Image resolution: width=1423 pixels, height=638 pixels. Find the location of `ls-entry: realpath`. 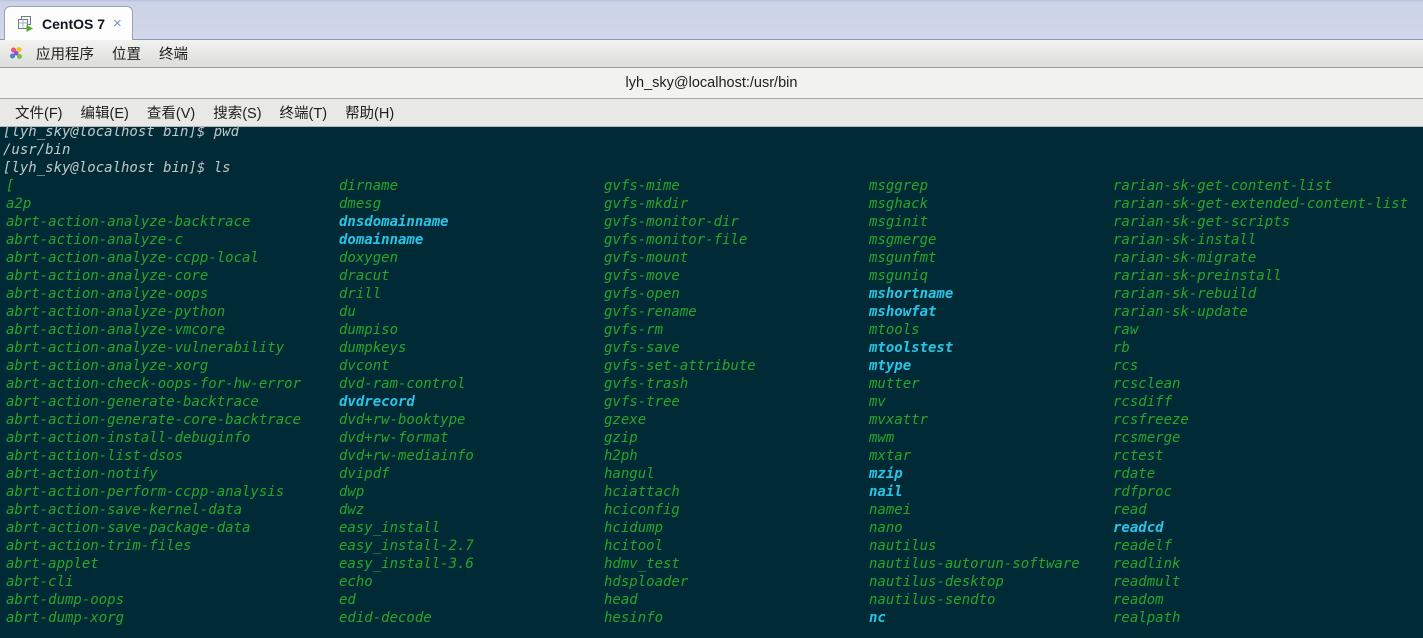

ls-entry: realpath is located at coordinates (1147, 618).